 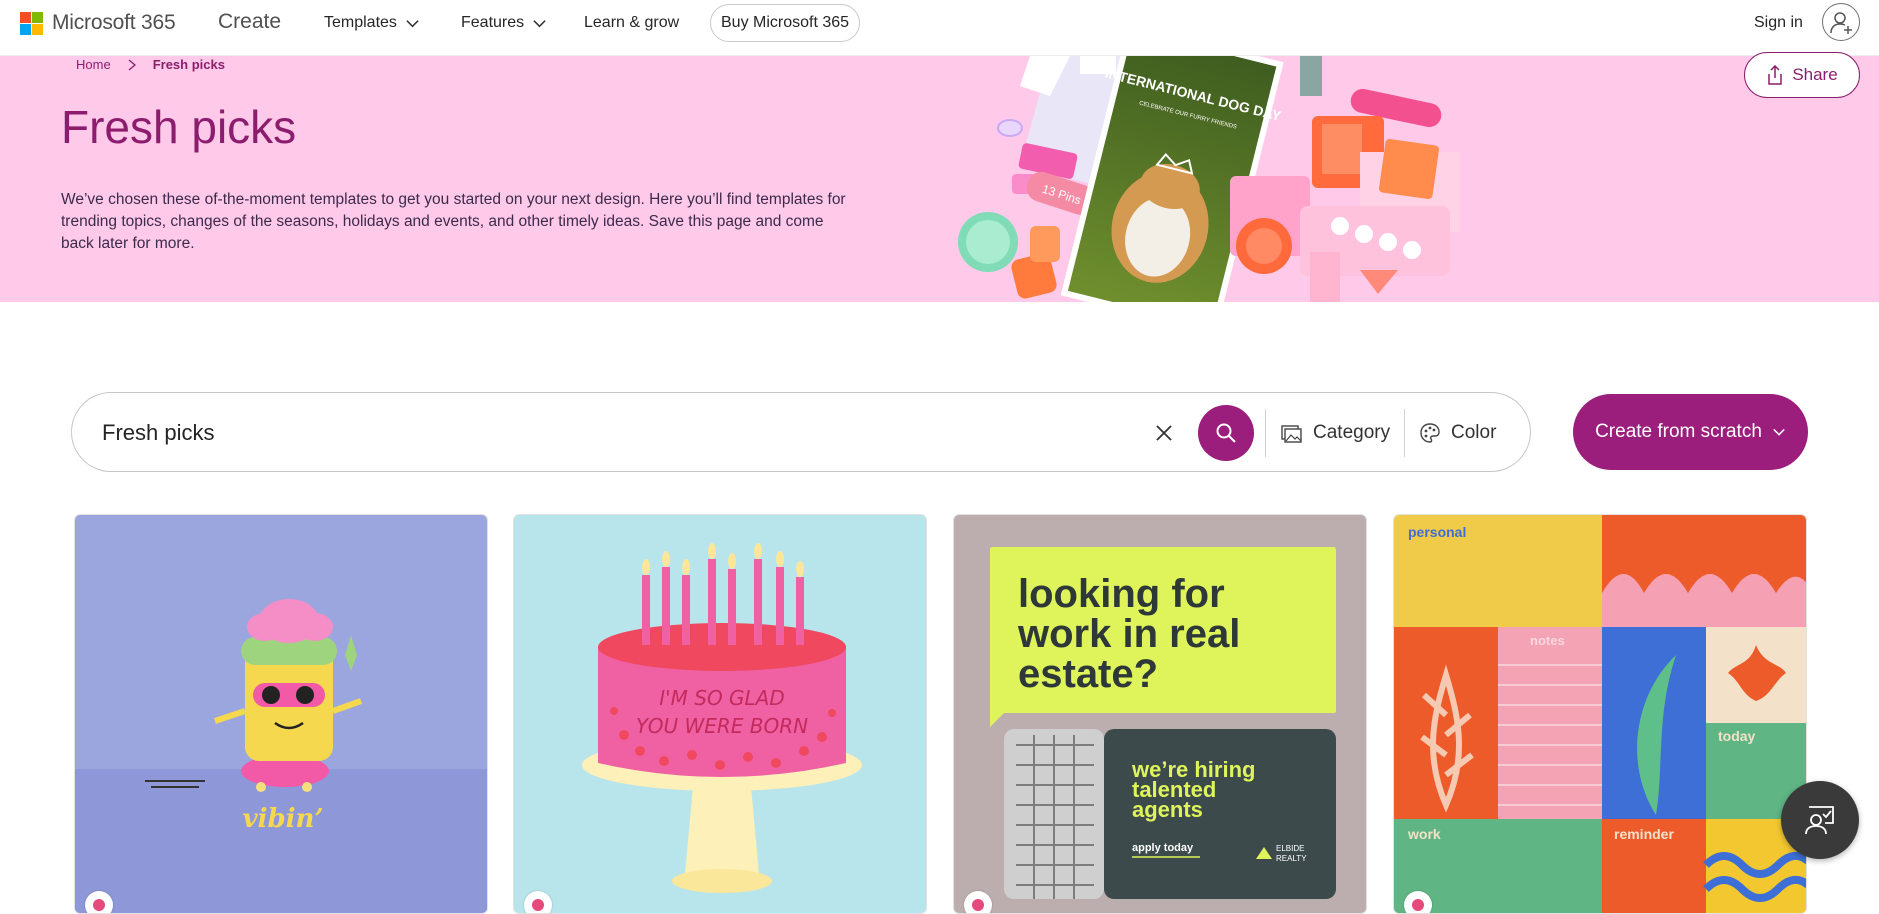 I want to click on nav-learn-grow-label: Learn & grow, so click(x=632, y=22).